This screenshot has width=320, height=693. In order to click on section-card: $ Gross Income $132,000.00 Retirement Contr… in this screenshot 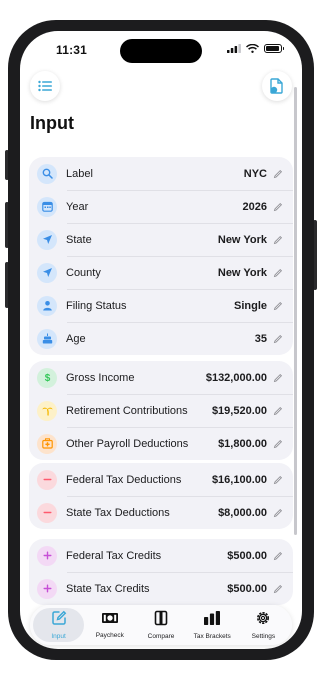, I will do `click(161, 410)`.